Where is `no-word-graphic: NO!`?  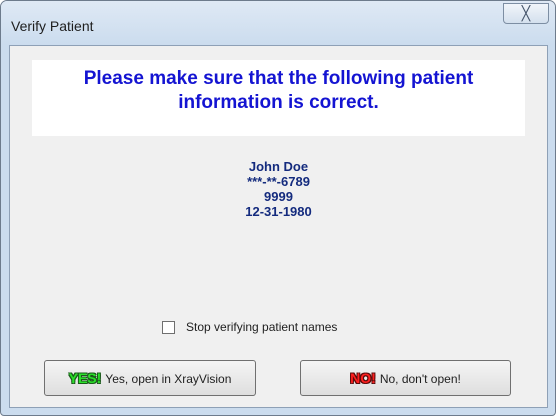 no-word-graphic: NO! is located at coordinates (363, 378).